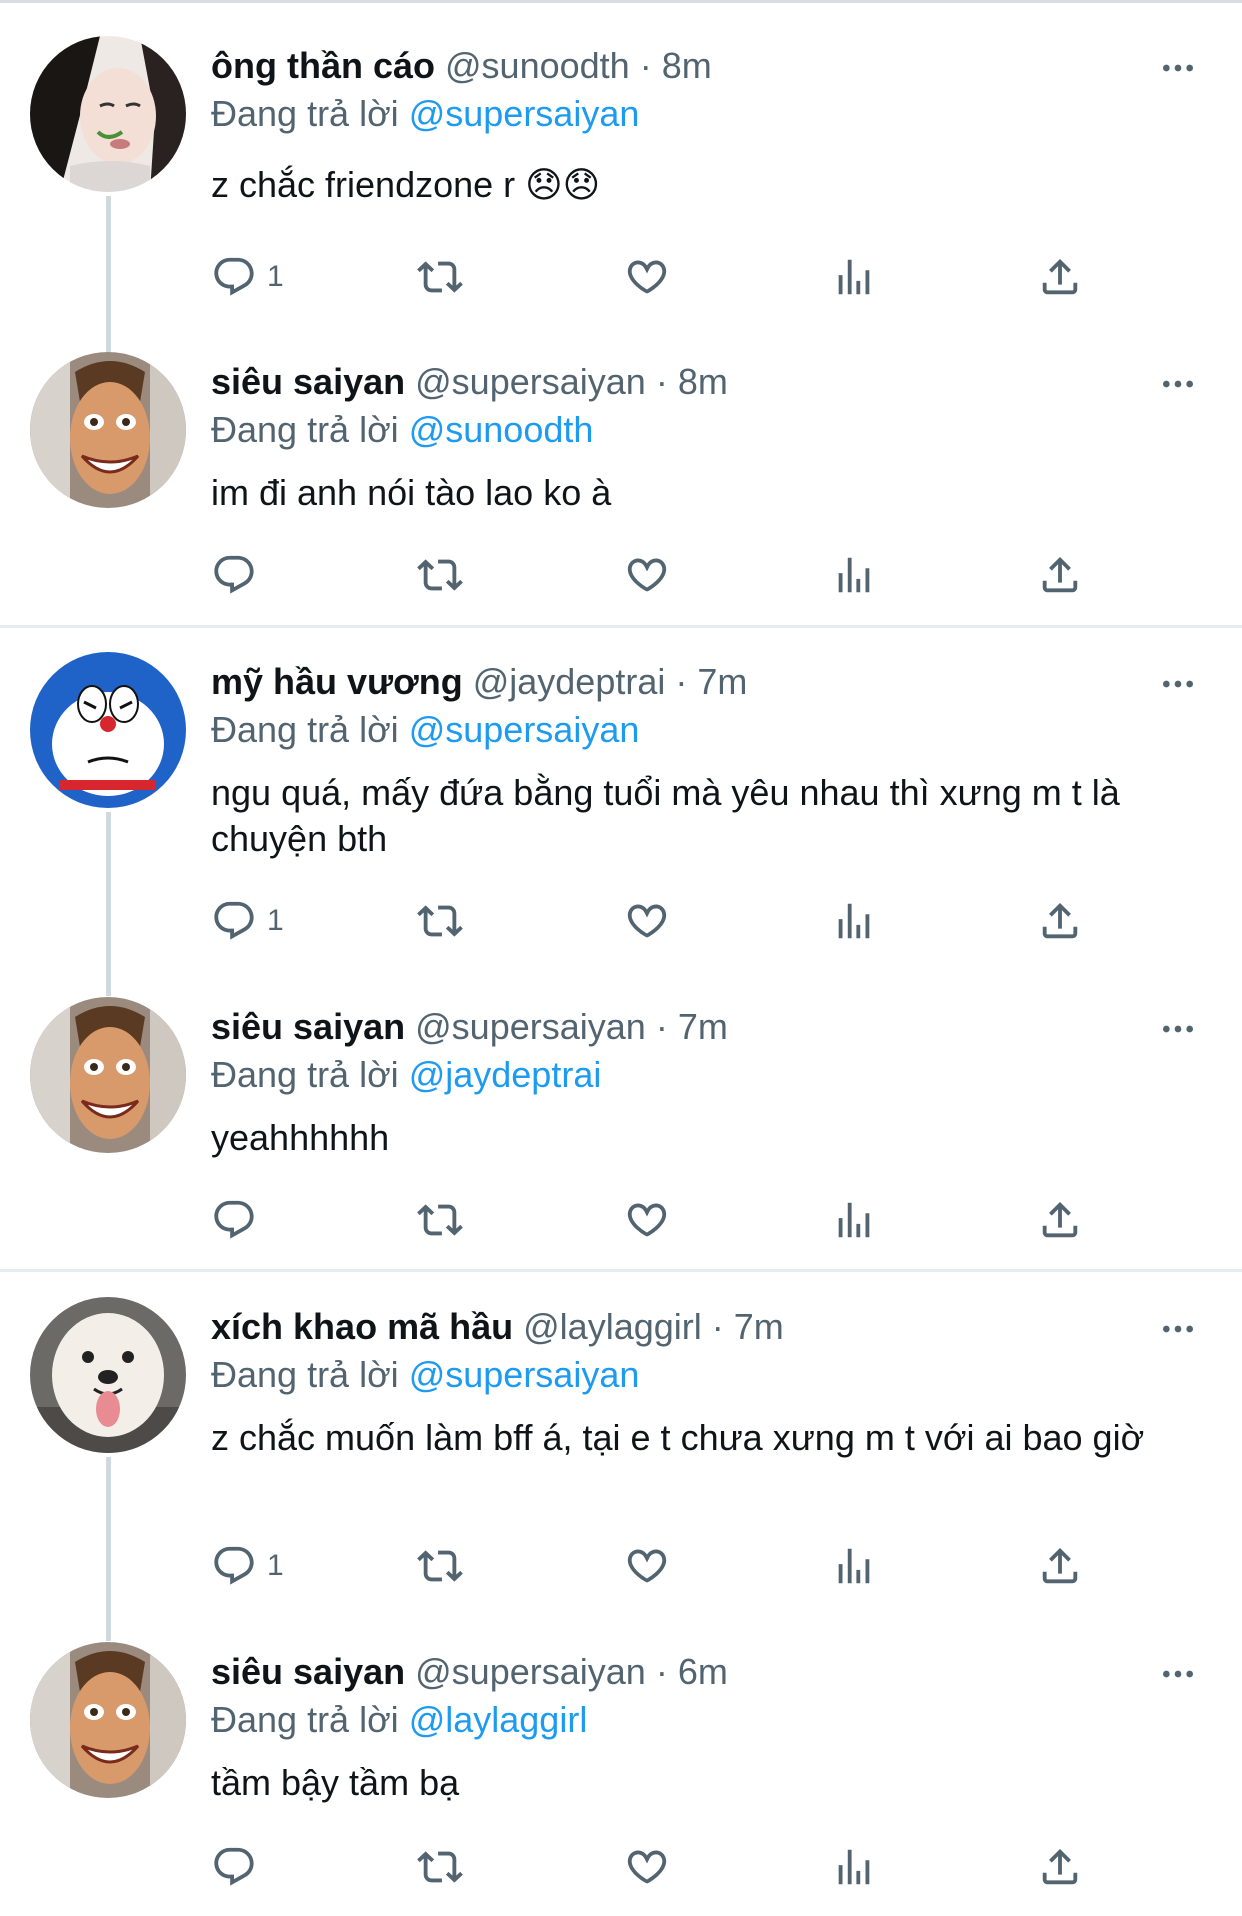 This screenshot has width=1242, height=1916. I want to click on display-name: mỹ hầu vương, so click(337, 681).